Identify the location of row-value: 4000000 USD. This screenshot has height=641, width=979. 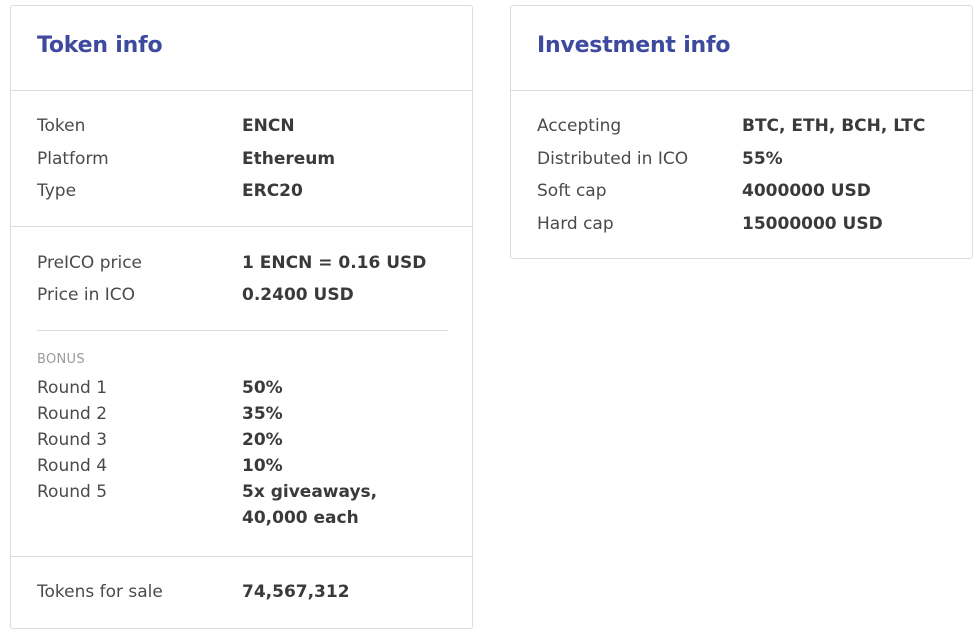
(806, 191).